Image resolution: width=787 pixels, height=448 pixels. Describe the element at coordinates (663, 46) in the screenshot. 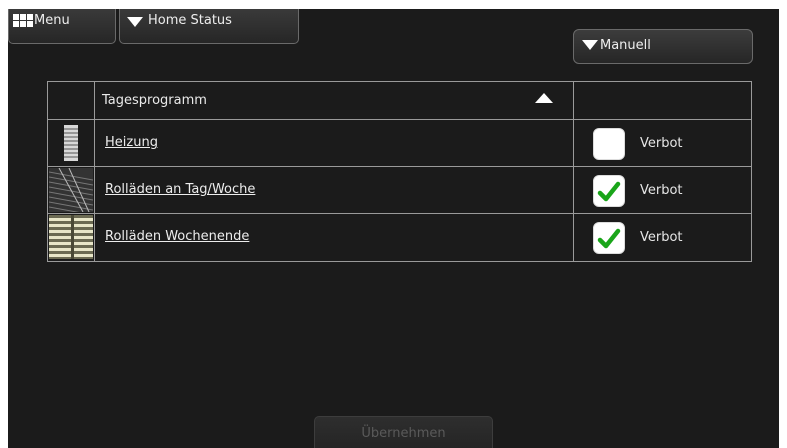

I see `mode-dropdown: Manuell` at that location.